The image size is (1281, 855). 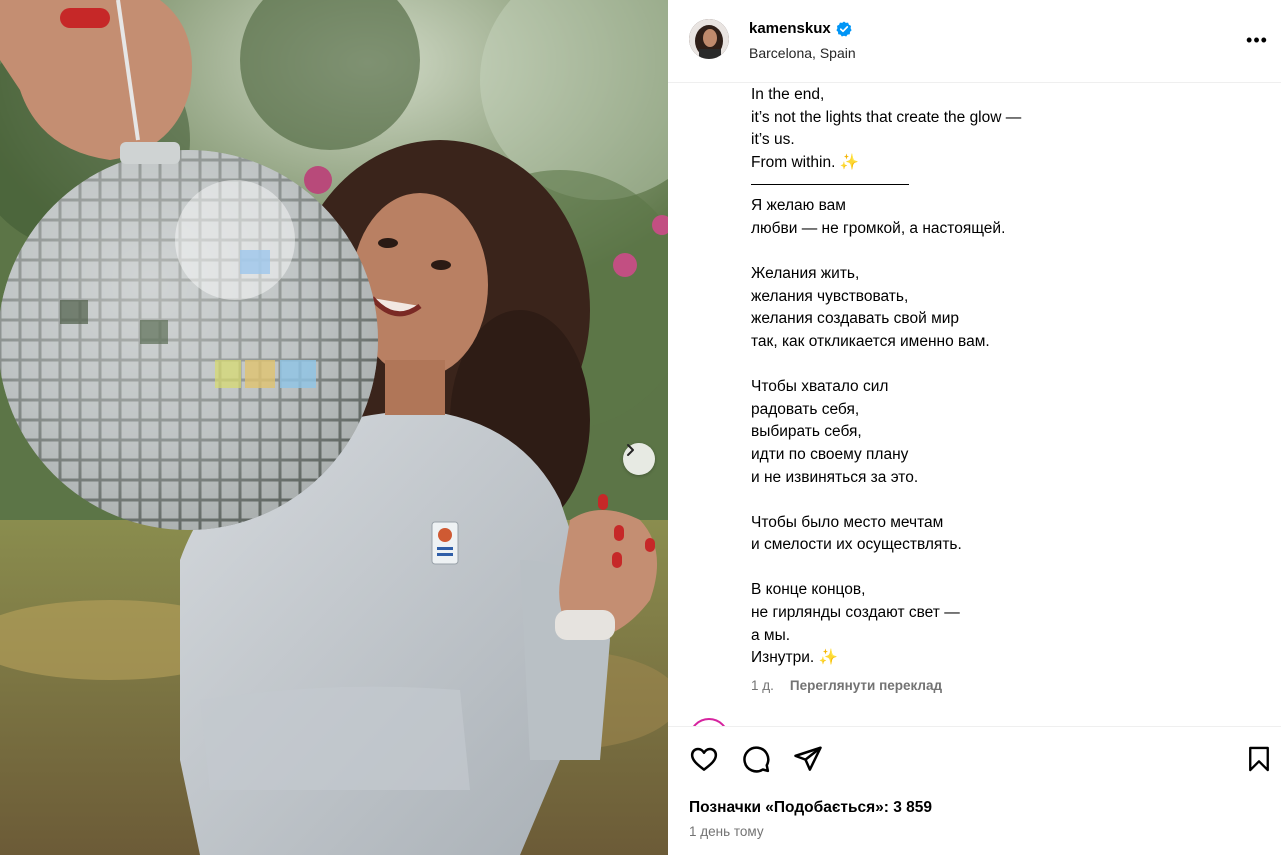 What do you see at coordinates (844, 28) in the screenshot?
I see `verified-icon` at bounding box center [844, 28].